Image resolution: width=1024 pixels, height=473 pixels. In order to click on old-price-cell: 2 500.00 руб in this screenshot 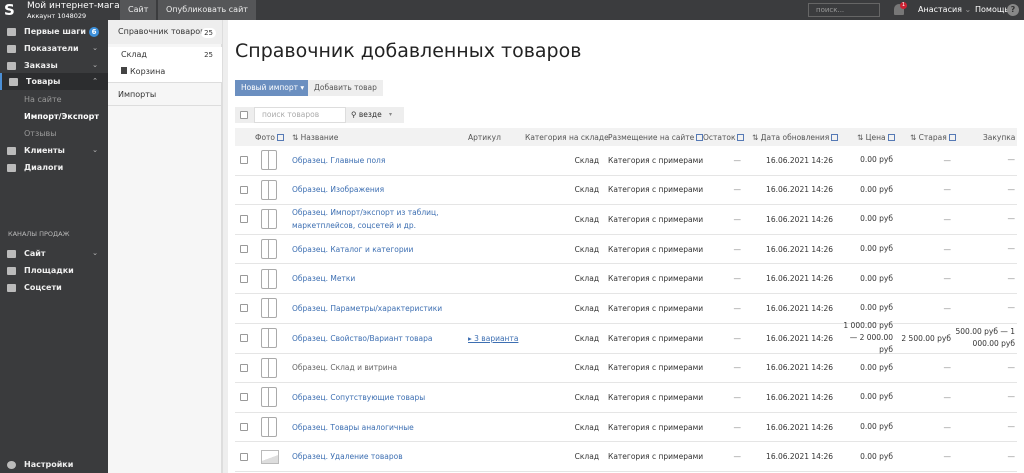, I will do `click(926, 338)`.